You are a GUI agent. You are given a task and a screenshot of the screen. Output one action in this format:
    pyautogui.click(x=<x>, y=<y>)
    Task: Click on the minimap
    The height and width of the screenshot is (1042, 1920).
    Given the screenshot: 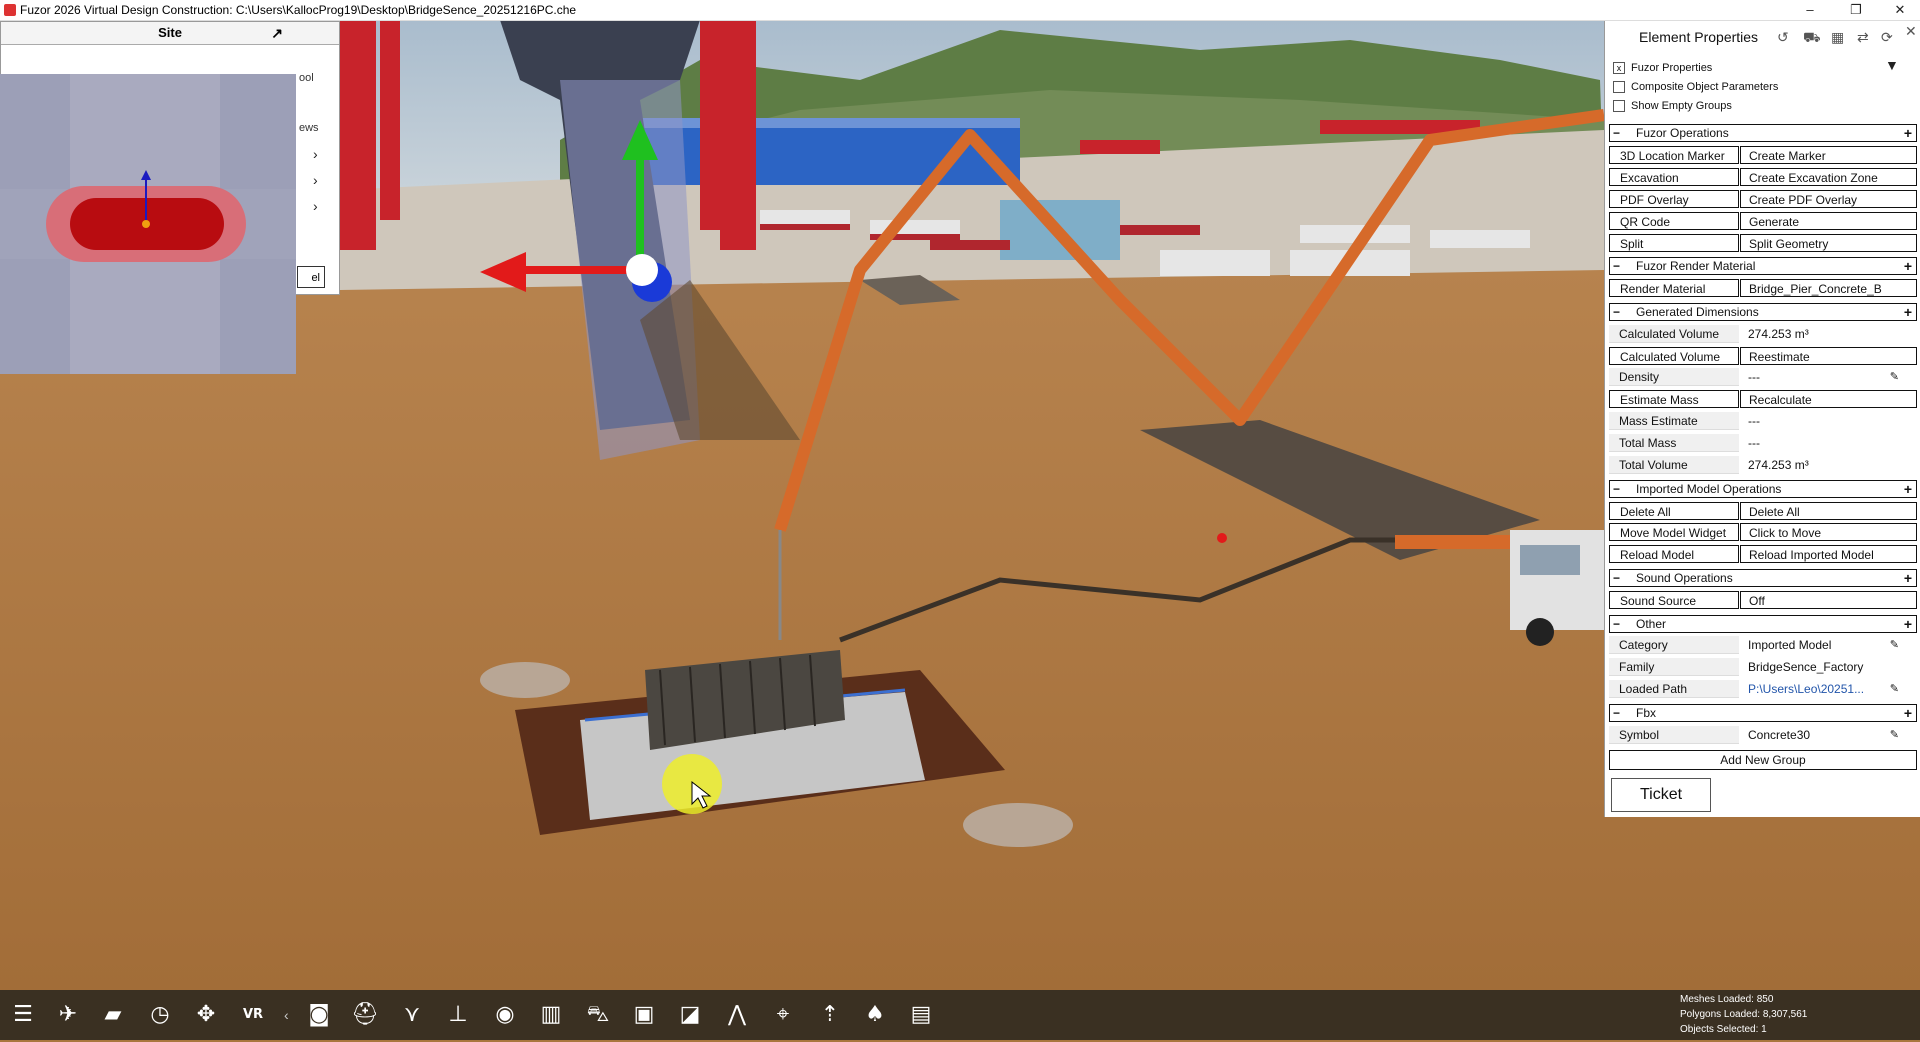 What is the action you would take?
    pyautogui.click(x=148, y=224)
    